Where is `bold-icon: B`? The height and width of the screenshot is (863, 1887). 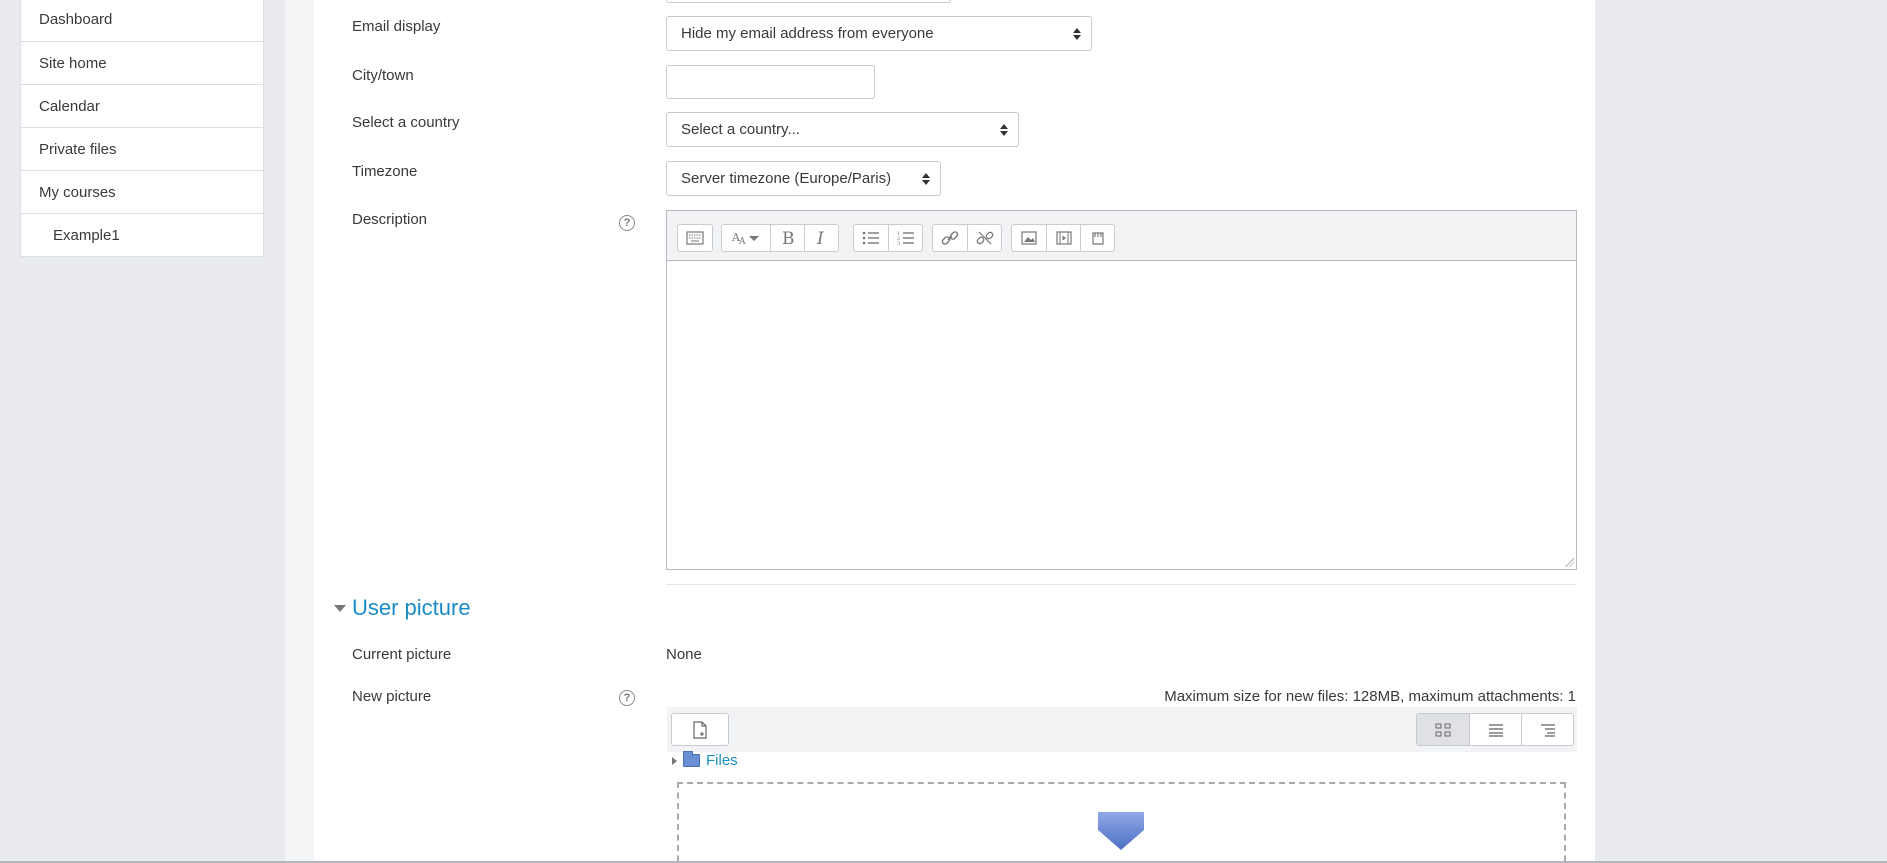
bold-icon: B is located at coordinates (787, 238).